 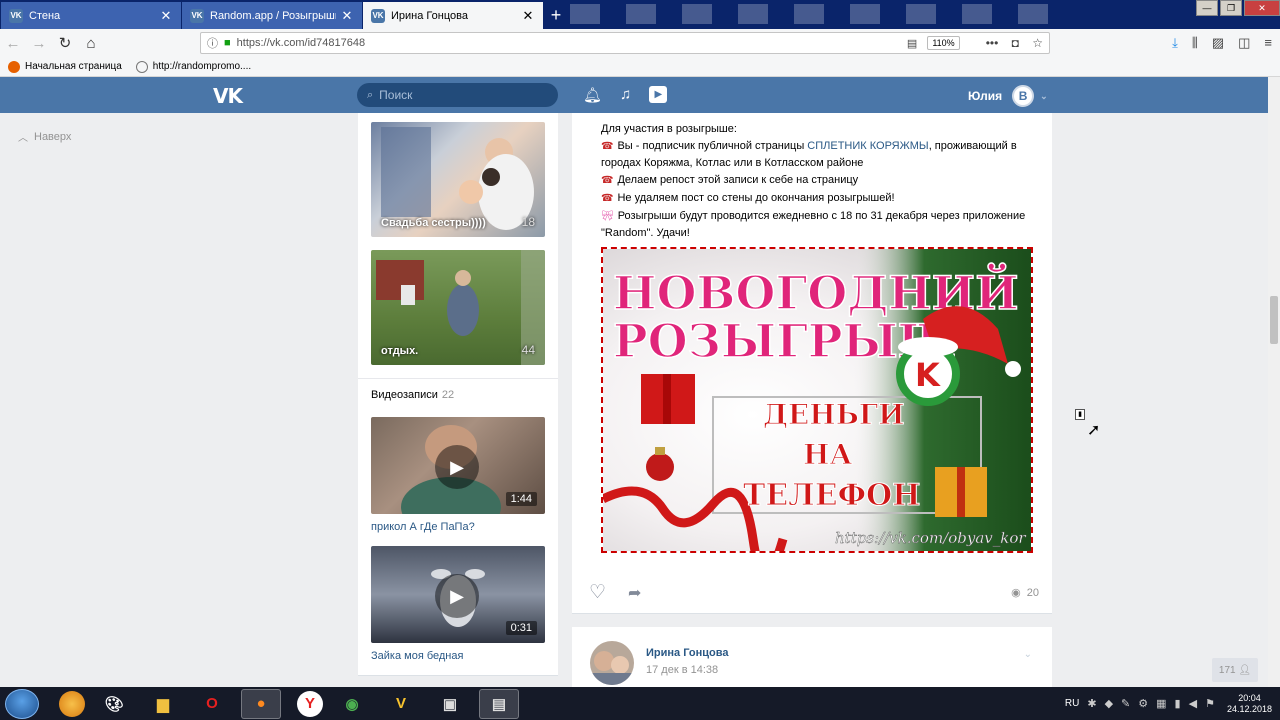 What do you see at coordinates (73, 66) in the screenshot?
I see `bookmark-label: Начальная страница` at bounding box center [73, 66].